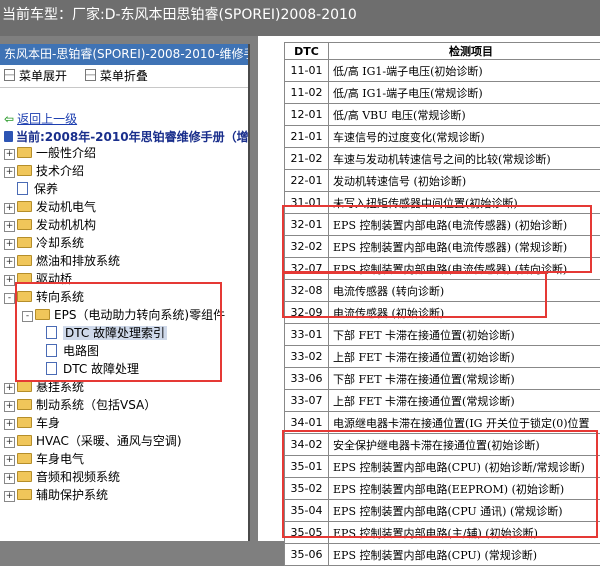  I want to click on expand-icon, so click(9, 75).